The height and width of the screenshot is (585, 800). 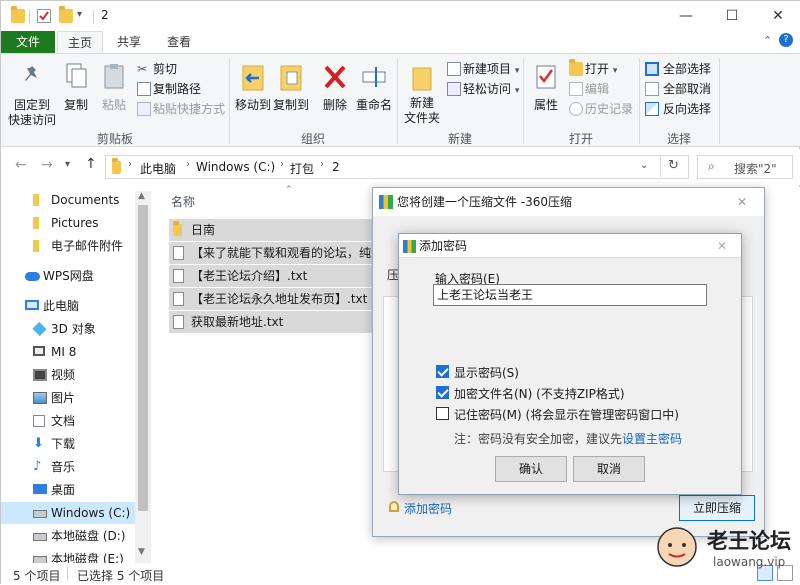 What do you see at coordinates (32, 305) in the screenshot?
I see `computer-icon` at bounding box center [32, 305].